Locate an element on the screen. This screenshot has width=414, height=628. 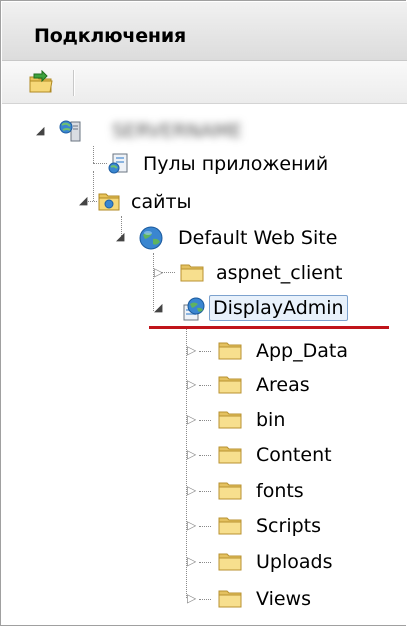
tree-node-child: ▷ Scripts is located at coordinates (204, 526).